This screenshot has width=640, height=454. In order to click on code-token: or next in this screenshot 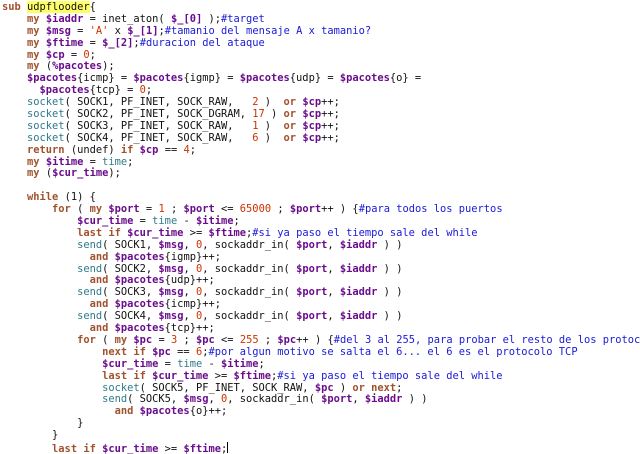, I will do `click(374, 387)`.